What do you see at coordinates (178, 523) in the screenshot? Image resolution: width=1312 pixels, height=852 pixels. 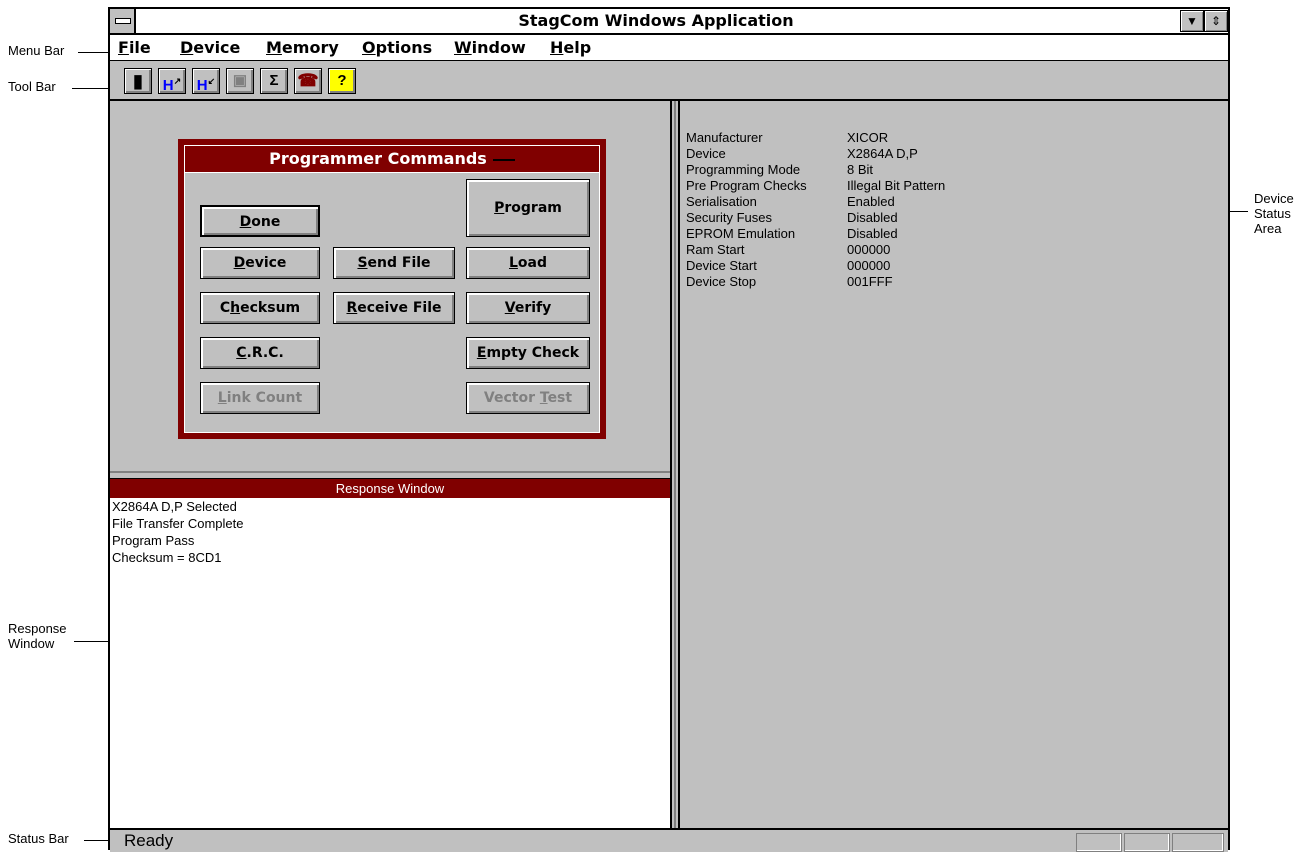 I see `response-line: File Transfer Complete` at bounding box center [178, 523].